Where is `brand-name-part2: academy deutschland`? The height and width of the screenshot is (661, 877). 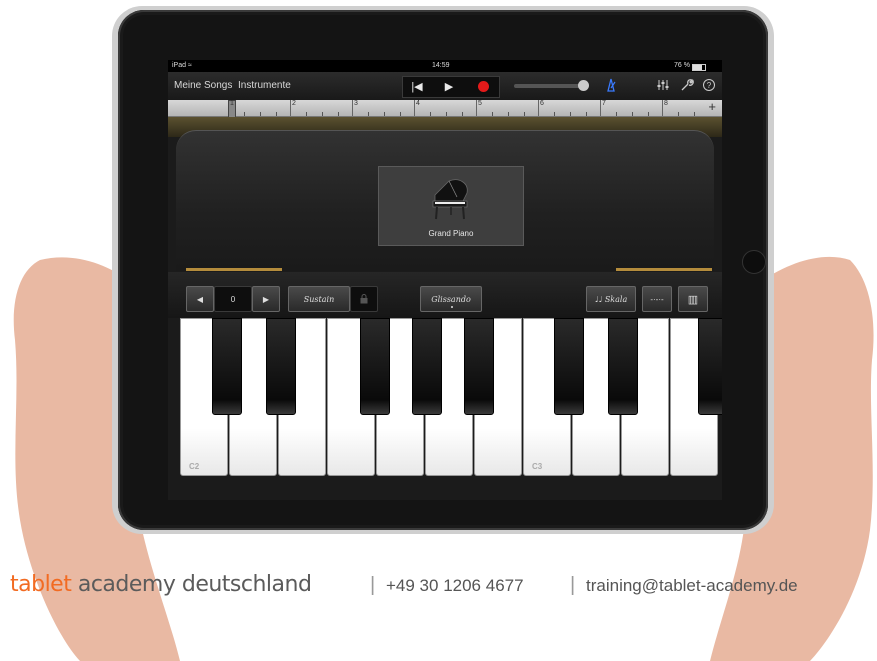
brand-name-part2: academy deutschland is located at coordinates (191, 584).